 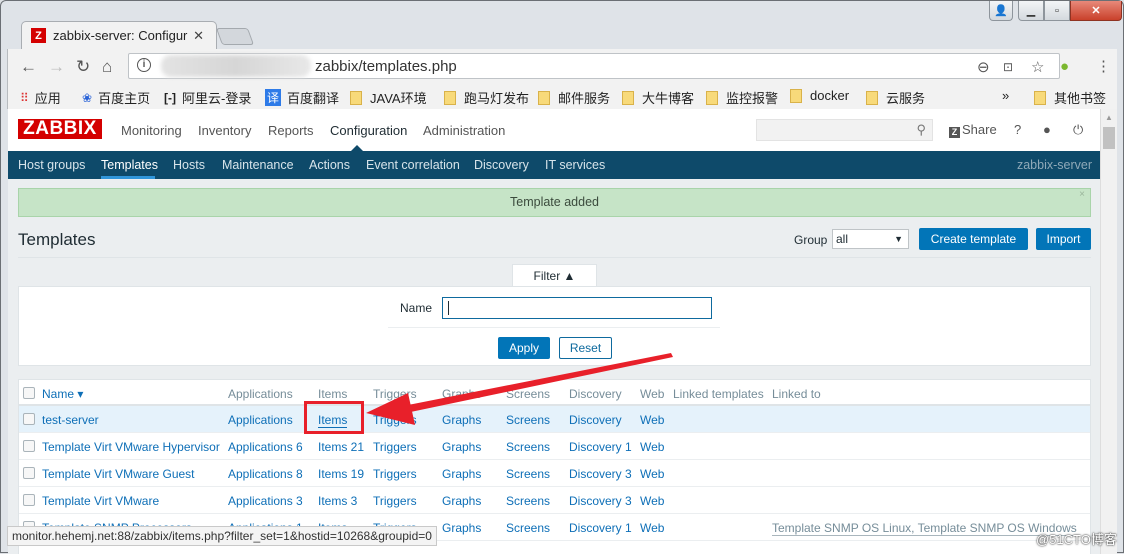 What do you see at coordinates (341, 474) in the screenshot?
I see `items-link: Items 19` at bounding box center [341, 474].